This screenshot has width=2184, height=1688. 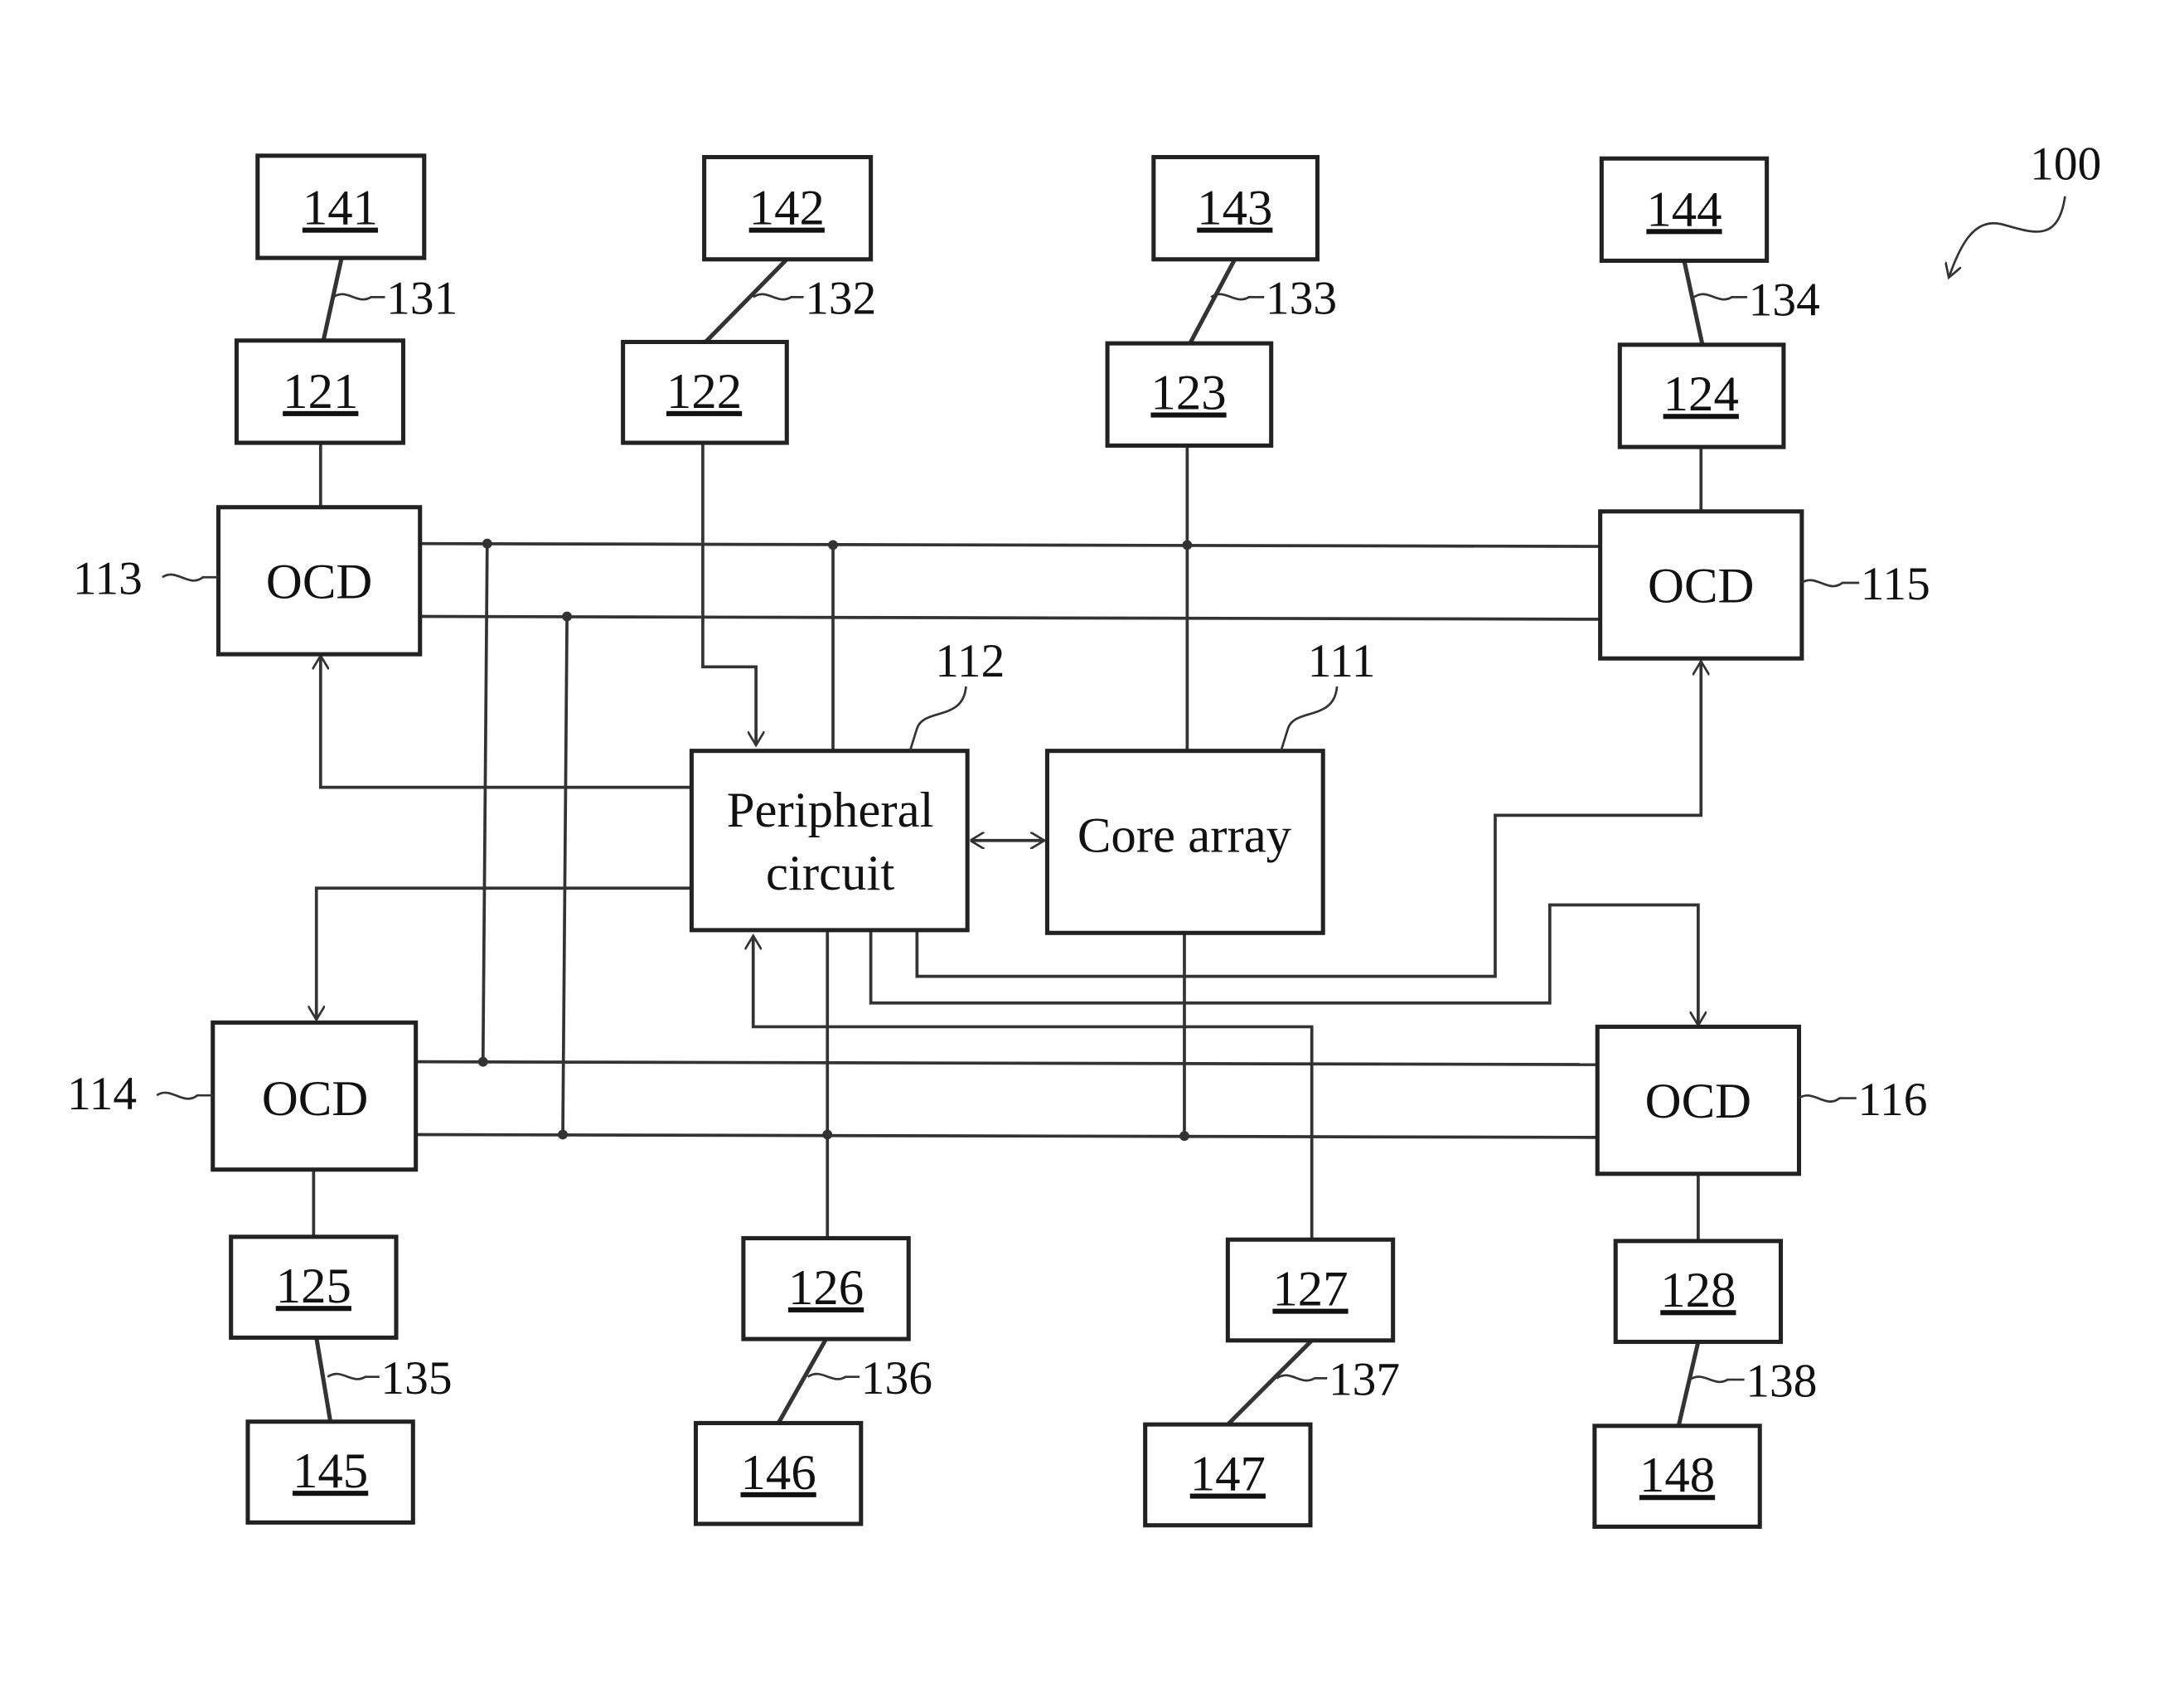 What do you see at coordinates (896, 1378) in the screenshot?
I see `ref-136: 136` at bounding box center [896, 1378].